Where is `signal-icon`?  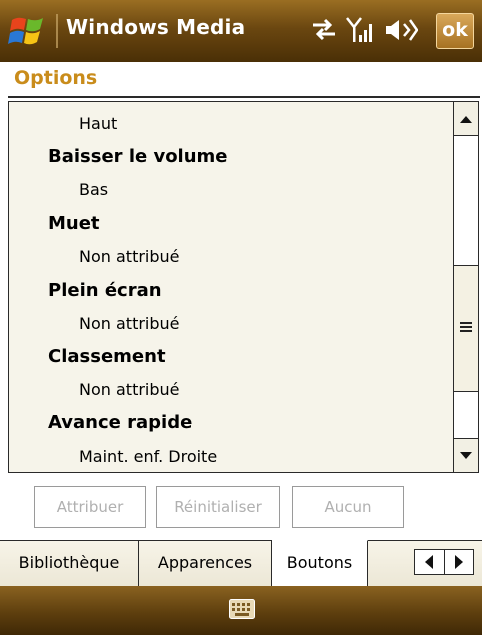 signal-icon is located at coordinates (359, 32).